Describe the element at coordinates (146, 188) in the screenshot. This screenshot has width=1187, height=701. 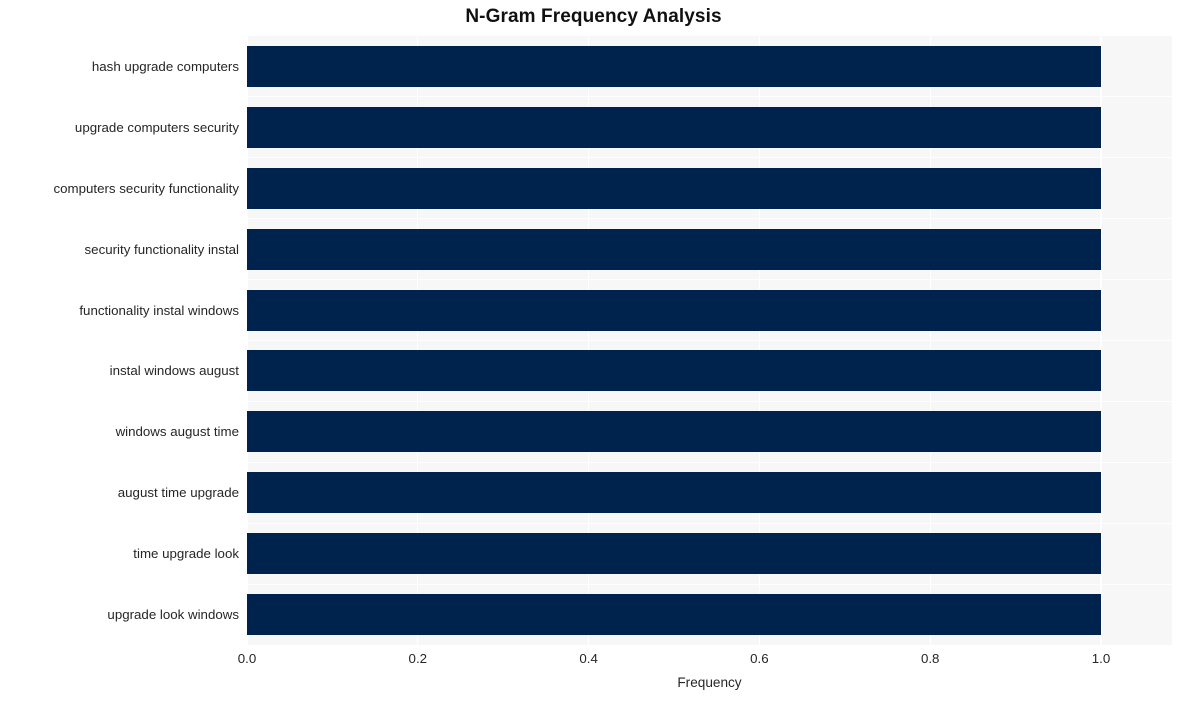
I see `y-axis-tick-label: computers security functionality` at that location.